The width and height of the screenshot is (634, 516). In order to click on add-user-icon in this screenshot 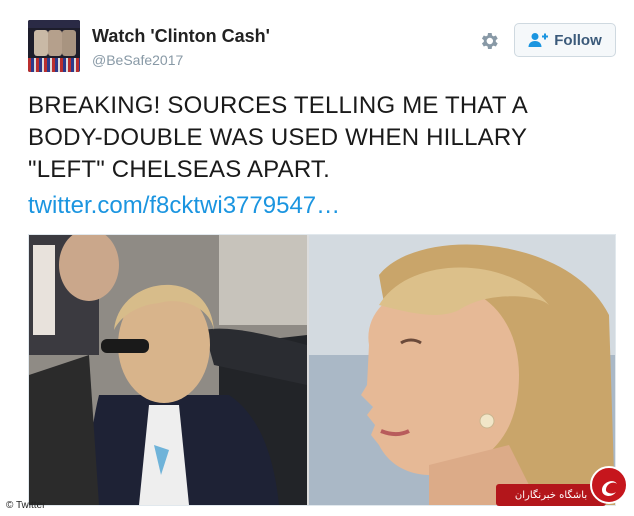, I will do `click(538, 40)`.